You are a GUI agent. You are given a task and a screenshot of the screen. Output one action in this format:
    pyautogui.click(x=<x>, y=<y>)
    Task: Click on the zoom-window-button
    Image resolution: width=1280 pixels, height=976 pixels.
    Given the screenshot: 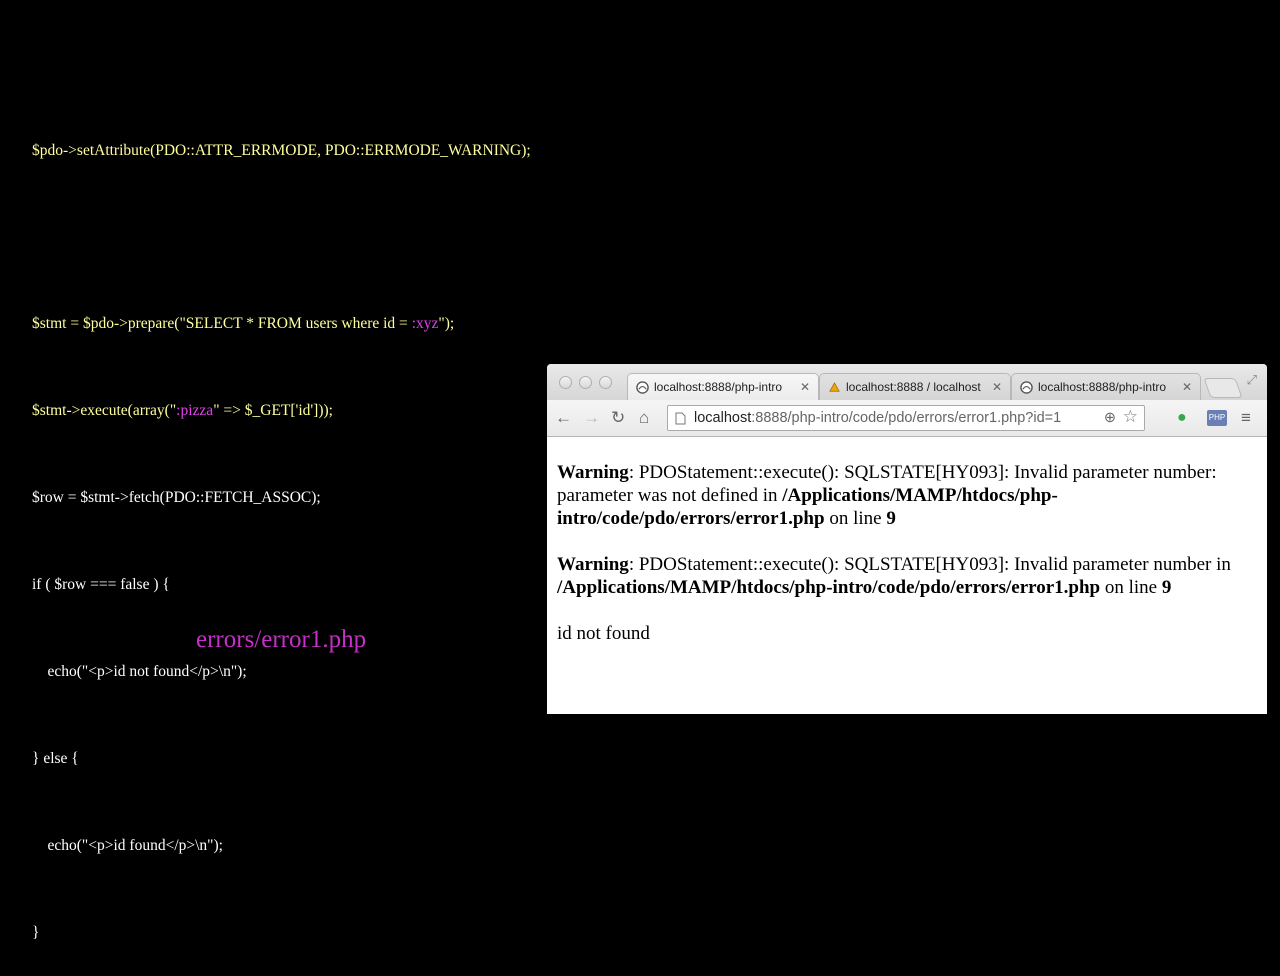 What is the action you would take?
    pyautogui.click(x=605, y=382)
    